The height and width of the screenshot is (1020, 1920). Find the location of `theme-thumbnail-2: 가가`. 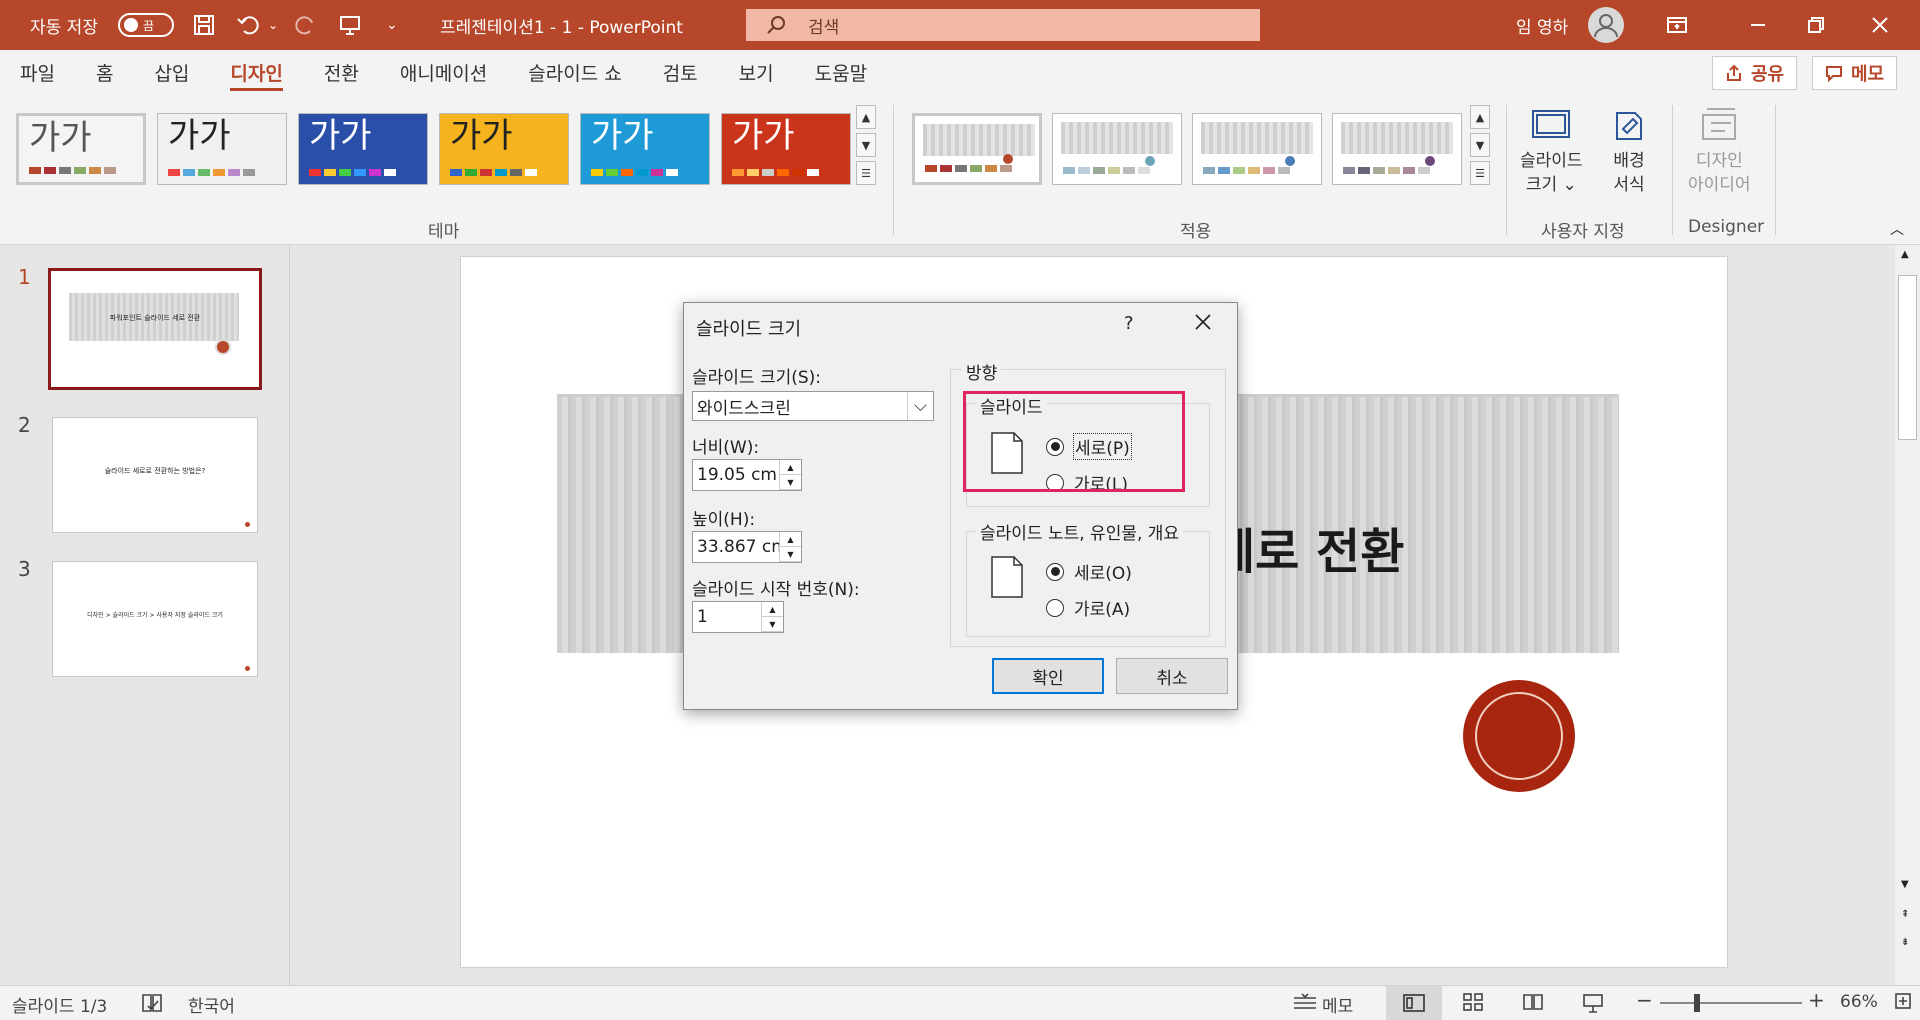

theme-thumbnail-2: 가가 is located at coordinates (222, 149).